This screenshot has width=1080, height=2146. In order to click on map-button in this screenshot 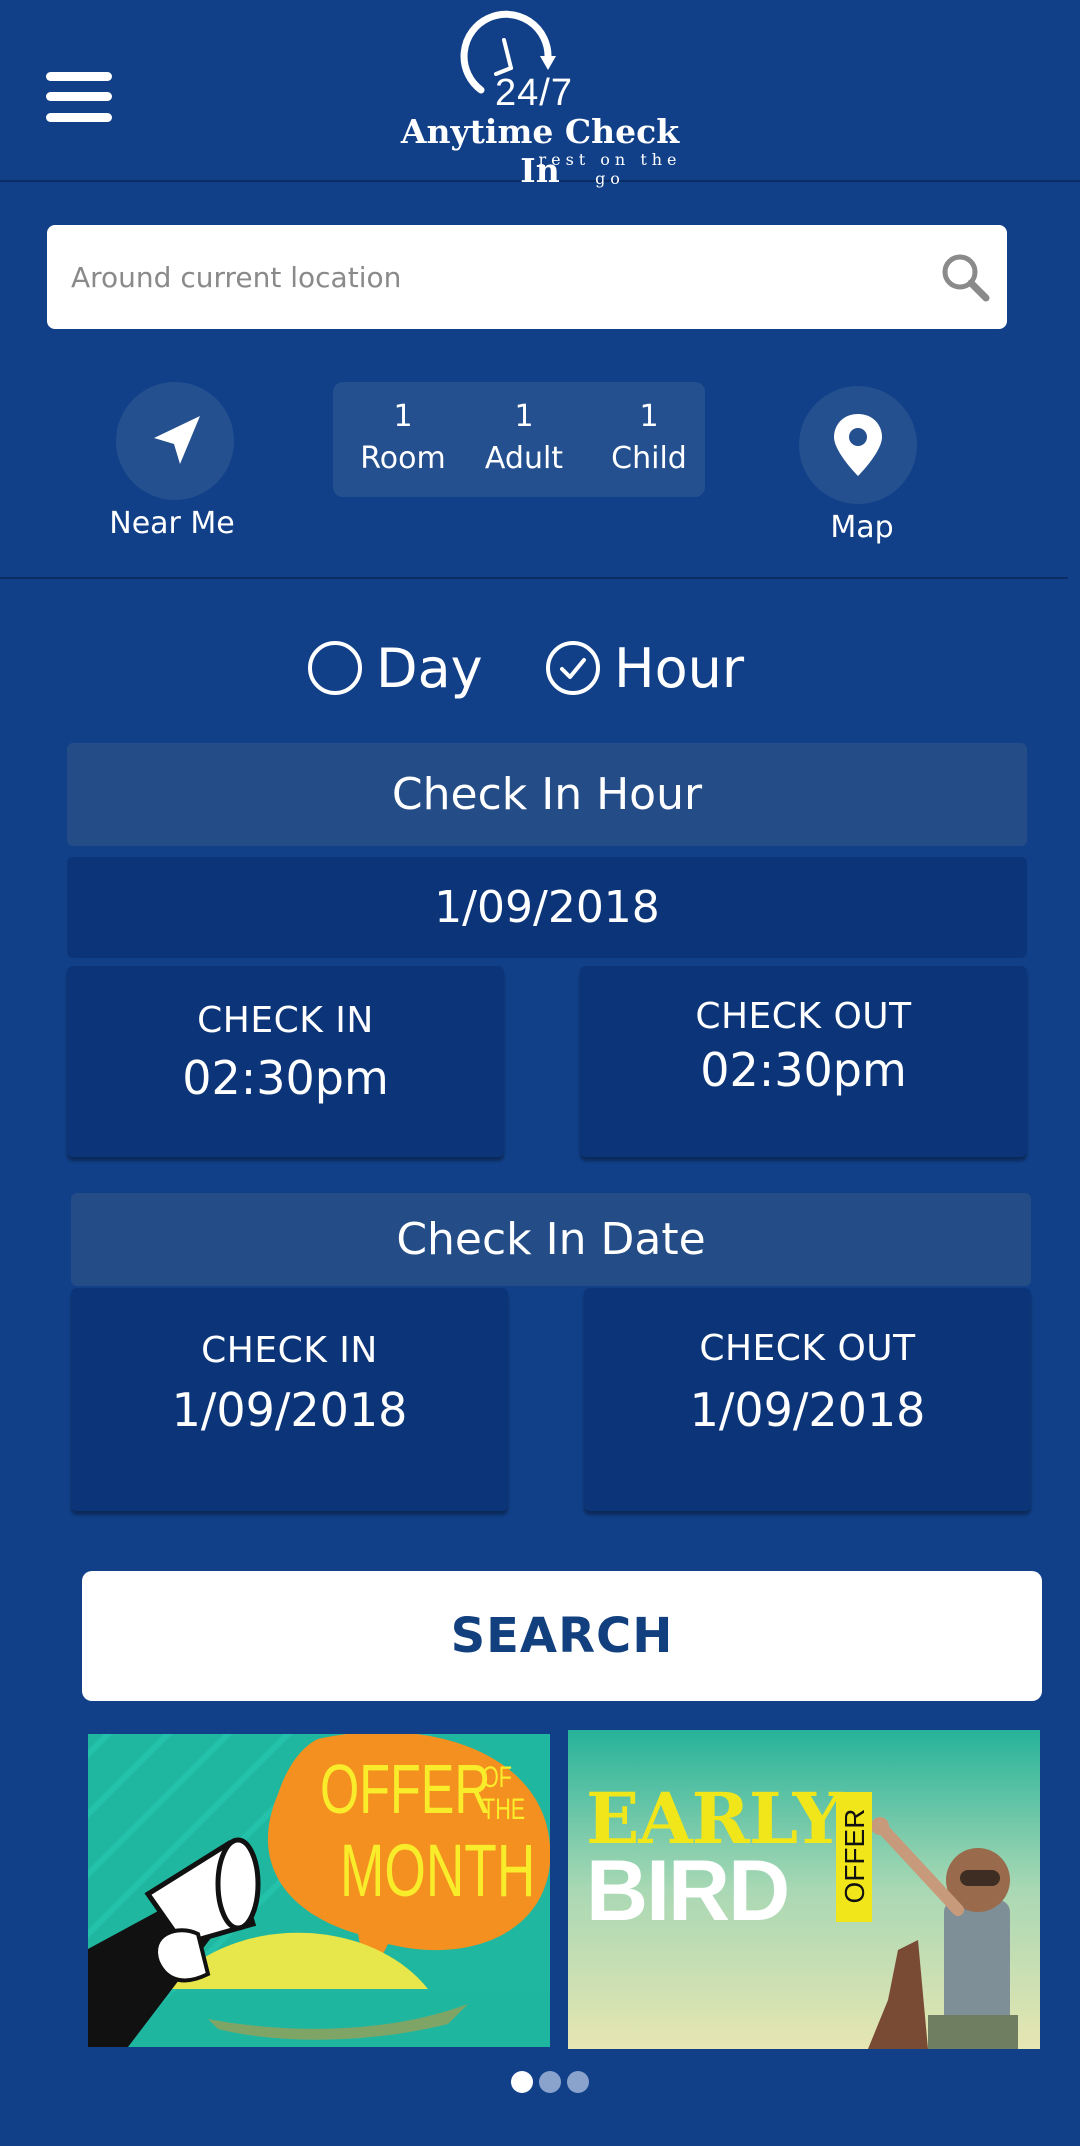, I will do `click(858, 445)`.